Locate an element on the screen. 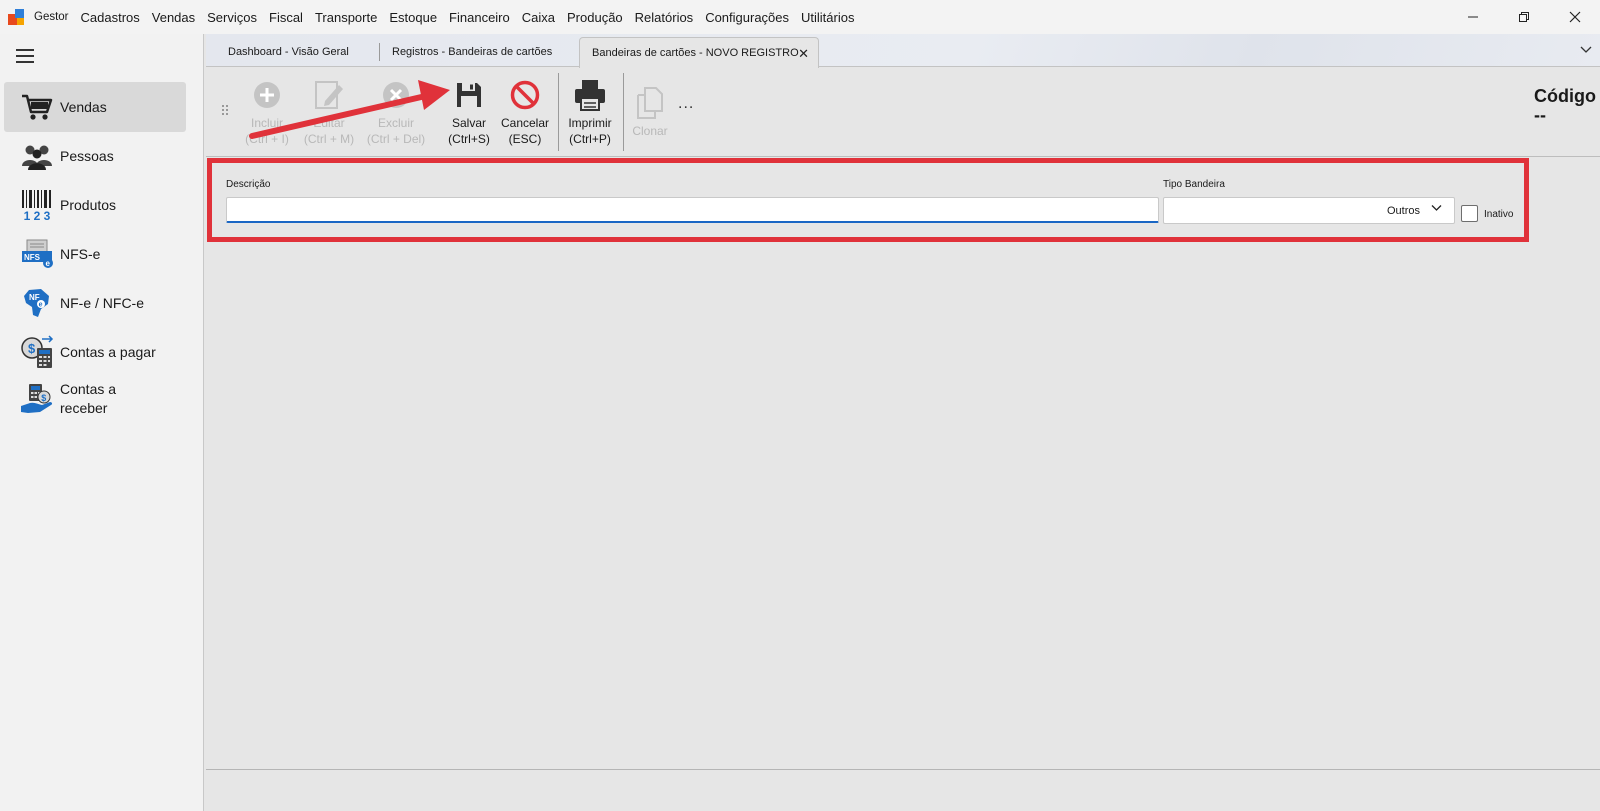 The width and height of the screenshot is (1600, 811). hamburger-menu-icon is located at coordinates (25, 56).